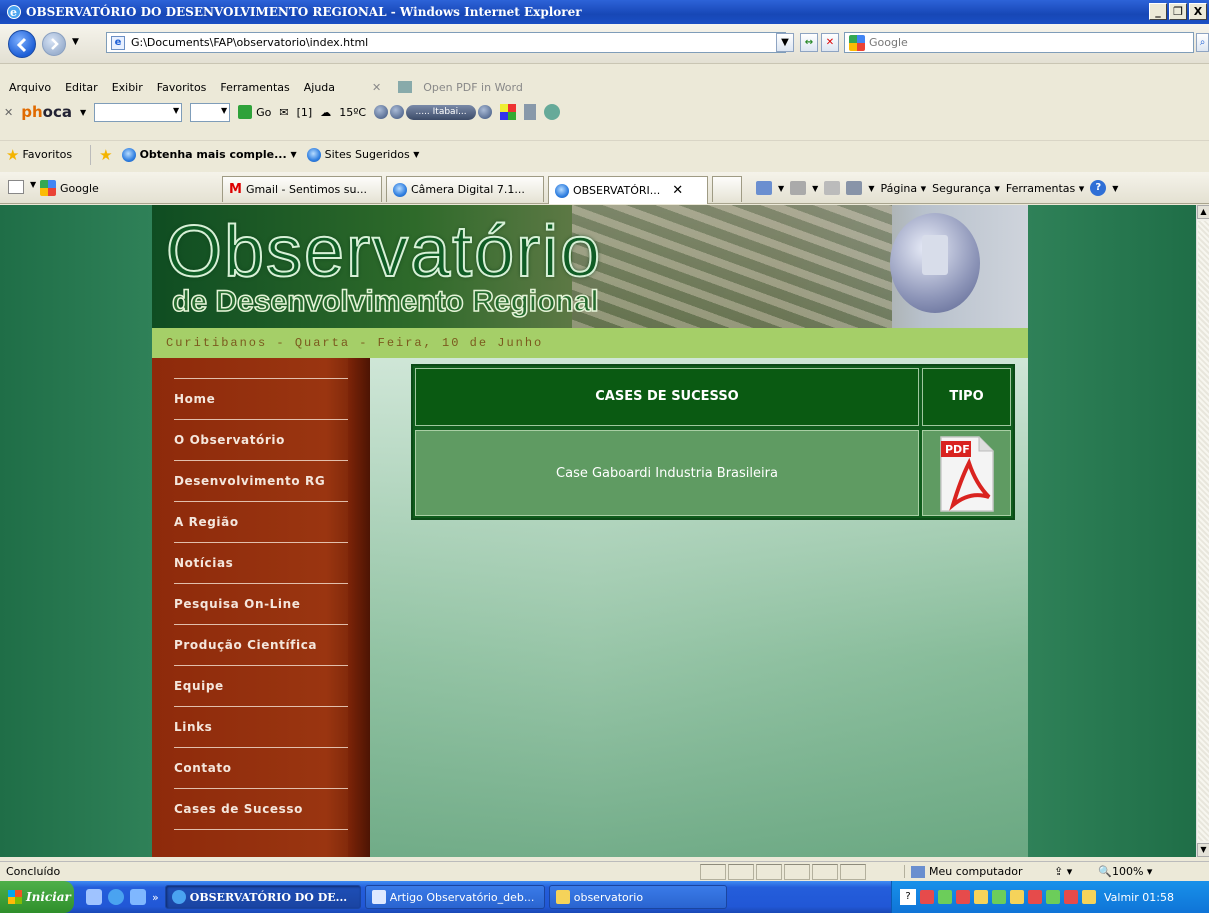 The width and height of the screenshot is (1209, 913). What do you see at coordinates (832, 188) in the screenshot?
I see `read-mail-icon` at bounding box center [832, 188].